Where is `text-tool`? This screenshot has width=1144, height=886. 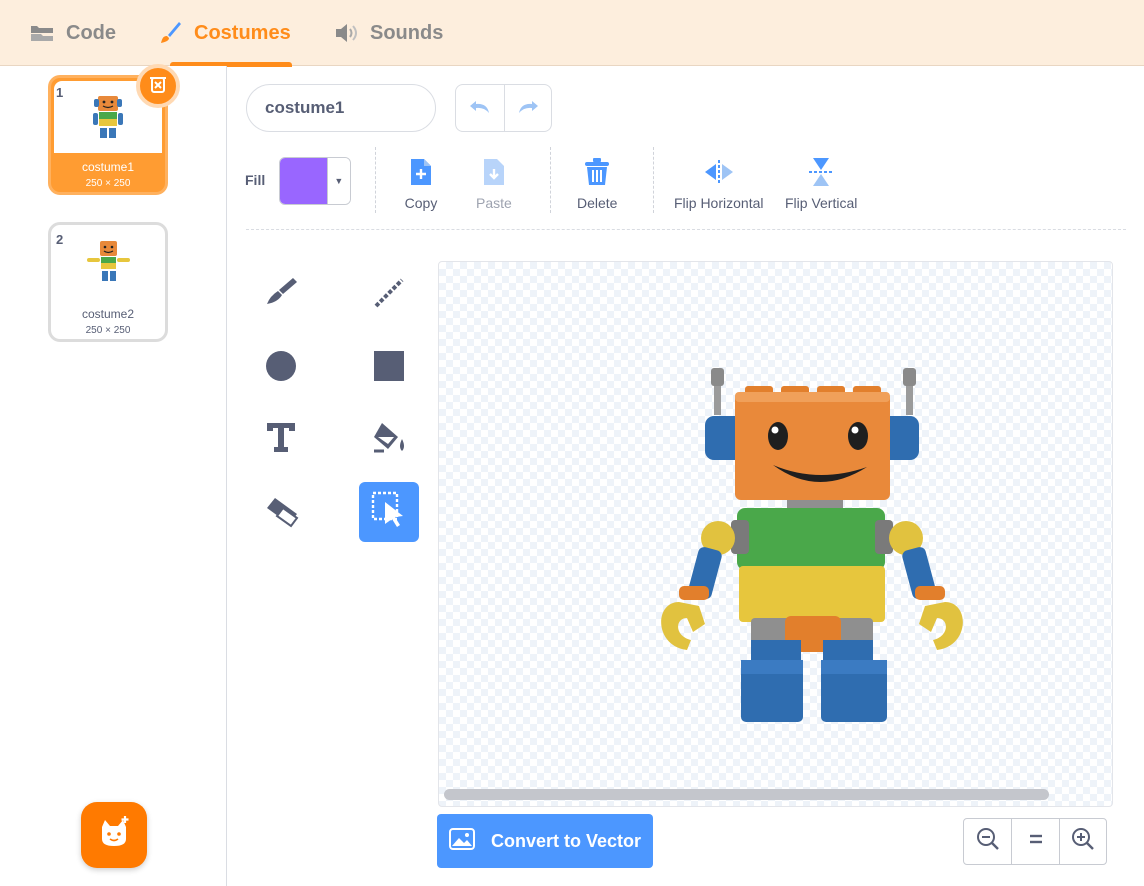 text-tool is located at coordinates (281, 439).